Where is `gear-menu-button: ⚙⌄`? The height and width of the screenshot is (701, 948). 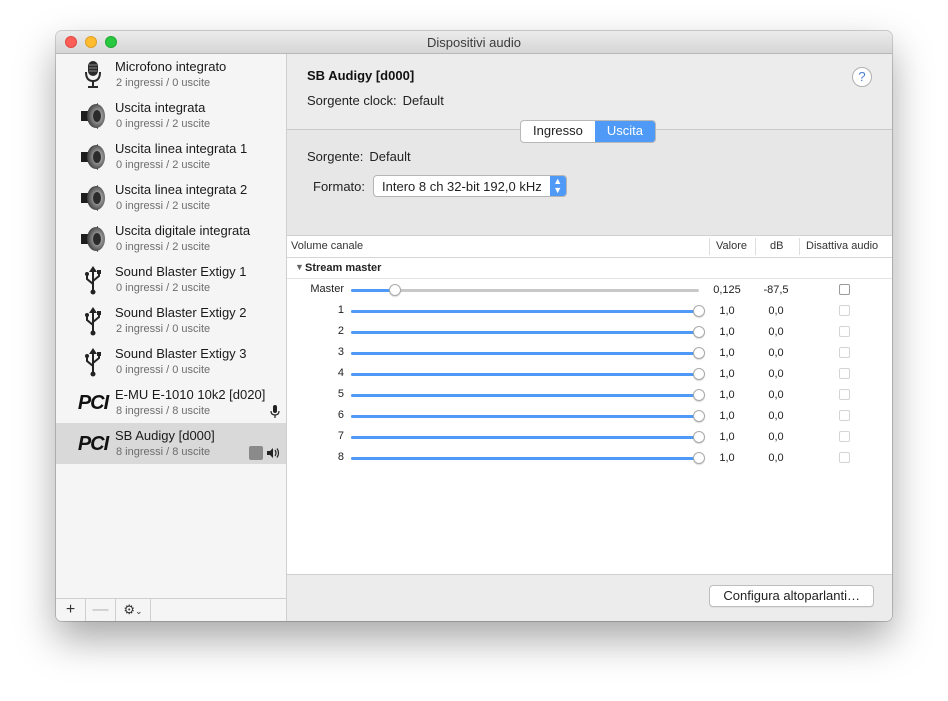
gear-menu-button: ⚙⌄ is located at coordinates (133, 610).